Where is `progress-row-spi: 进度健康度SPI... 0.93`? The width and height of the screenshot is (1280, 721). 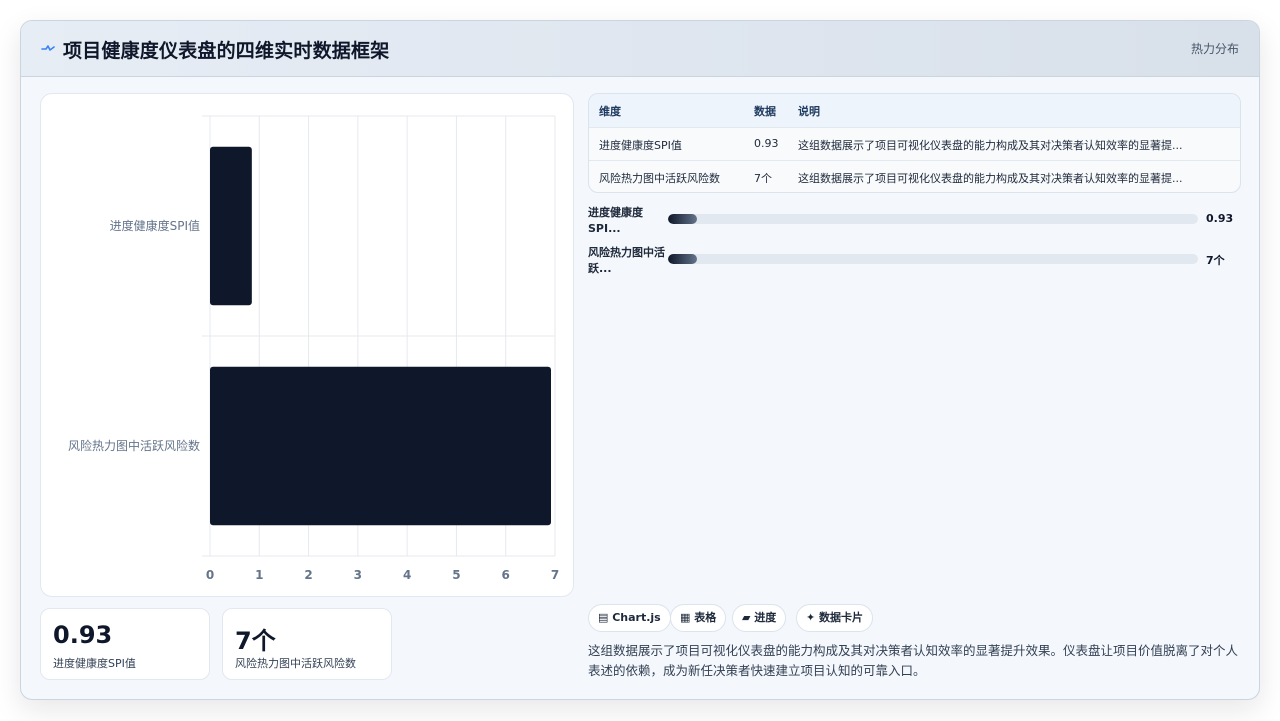 progress-row-spi: 进度健康度SPI... 0.93 is located at coordinates (914, 222).